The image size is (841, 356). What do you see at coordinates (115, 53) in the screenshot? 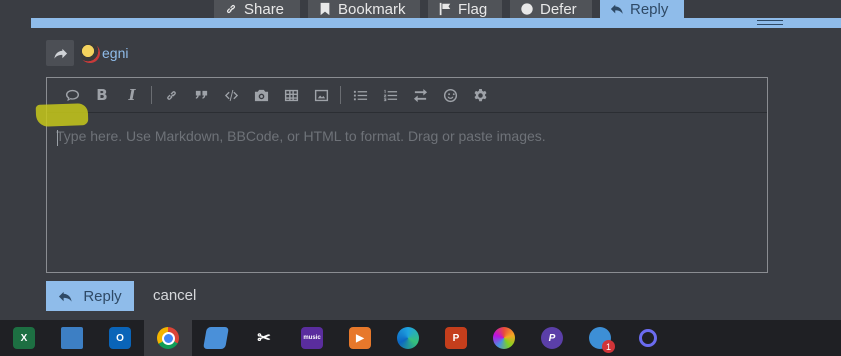
I see `reply-to-username: egni` at bounding box center [115, 53].